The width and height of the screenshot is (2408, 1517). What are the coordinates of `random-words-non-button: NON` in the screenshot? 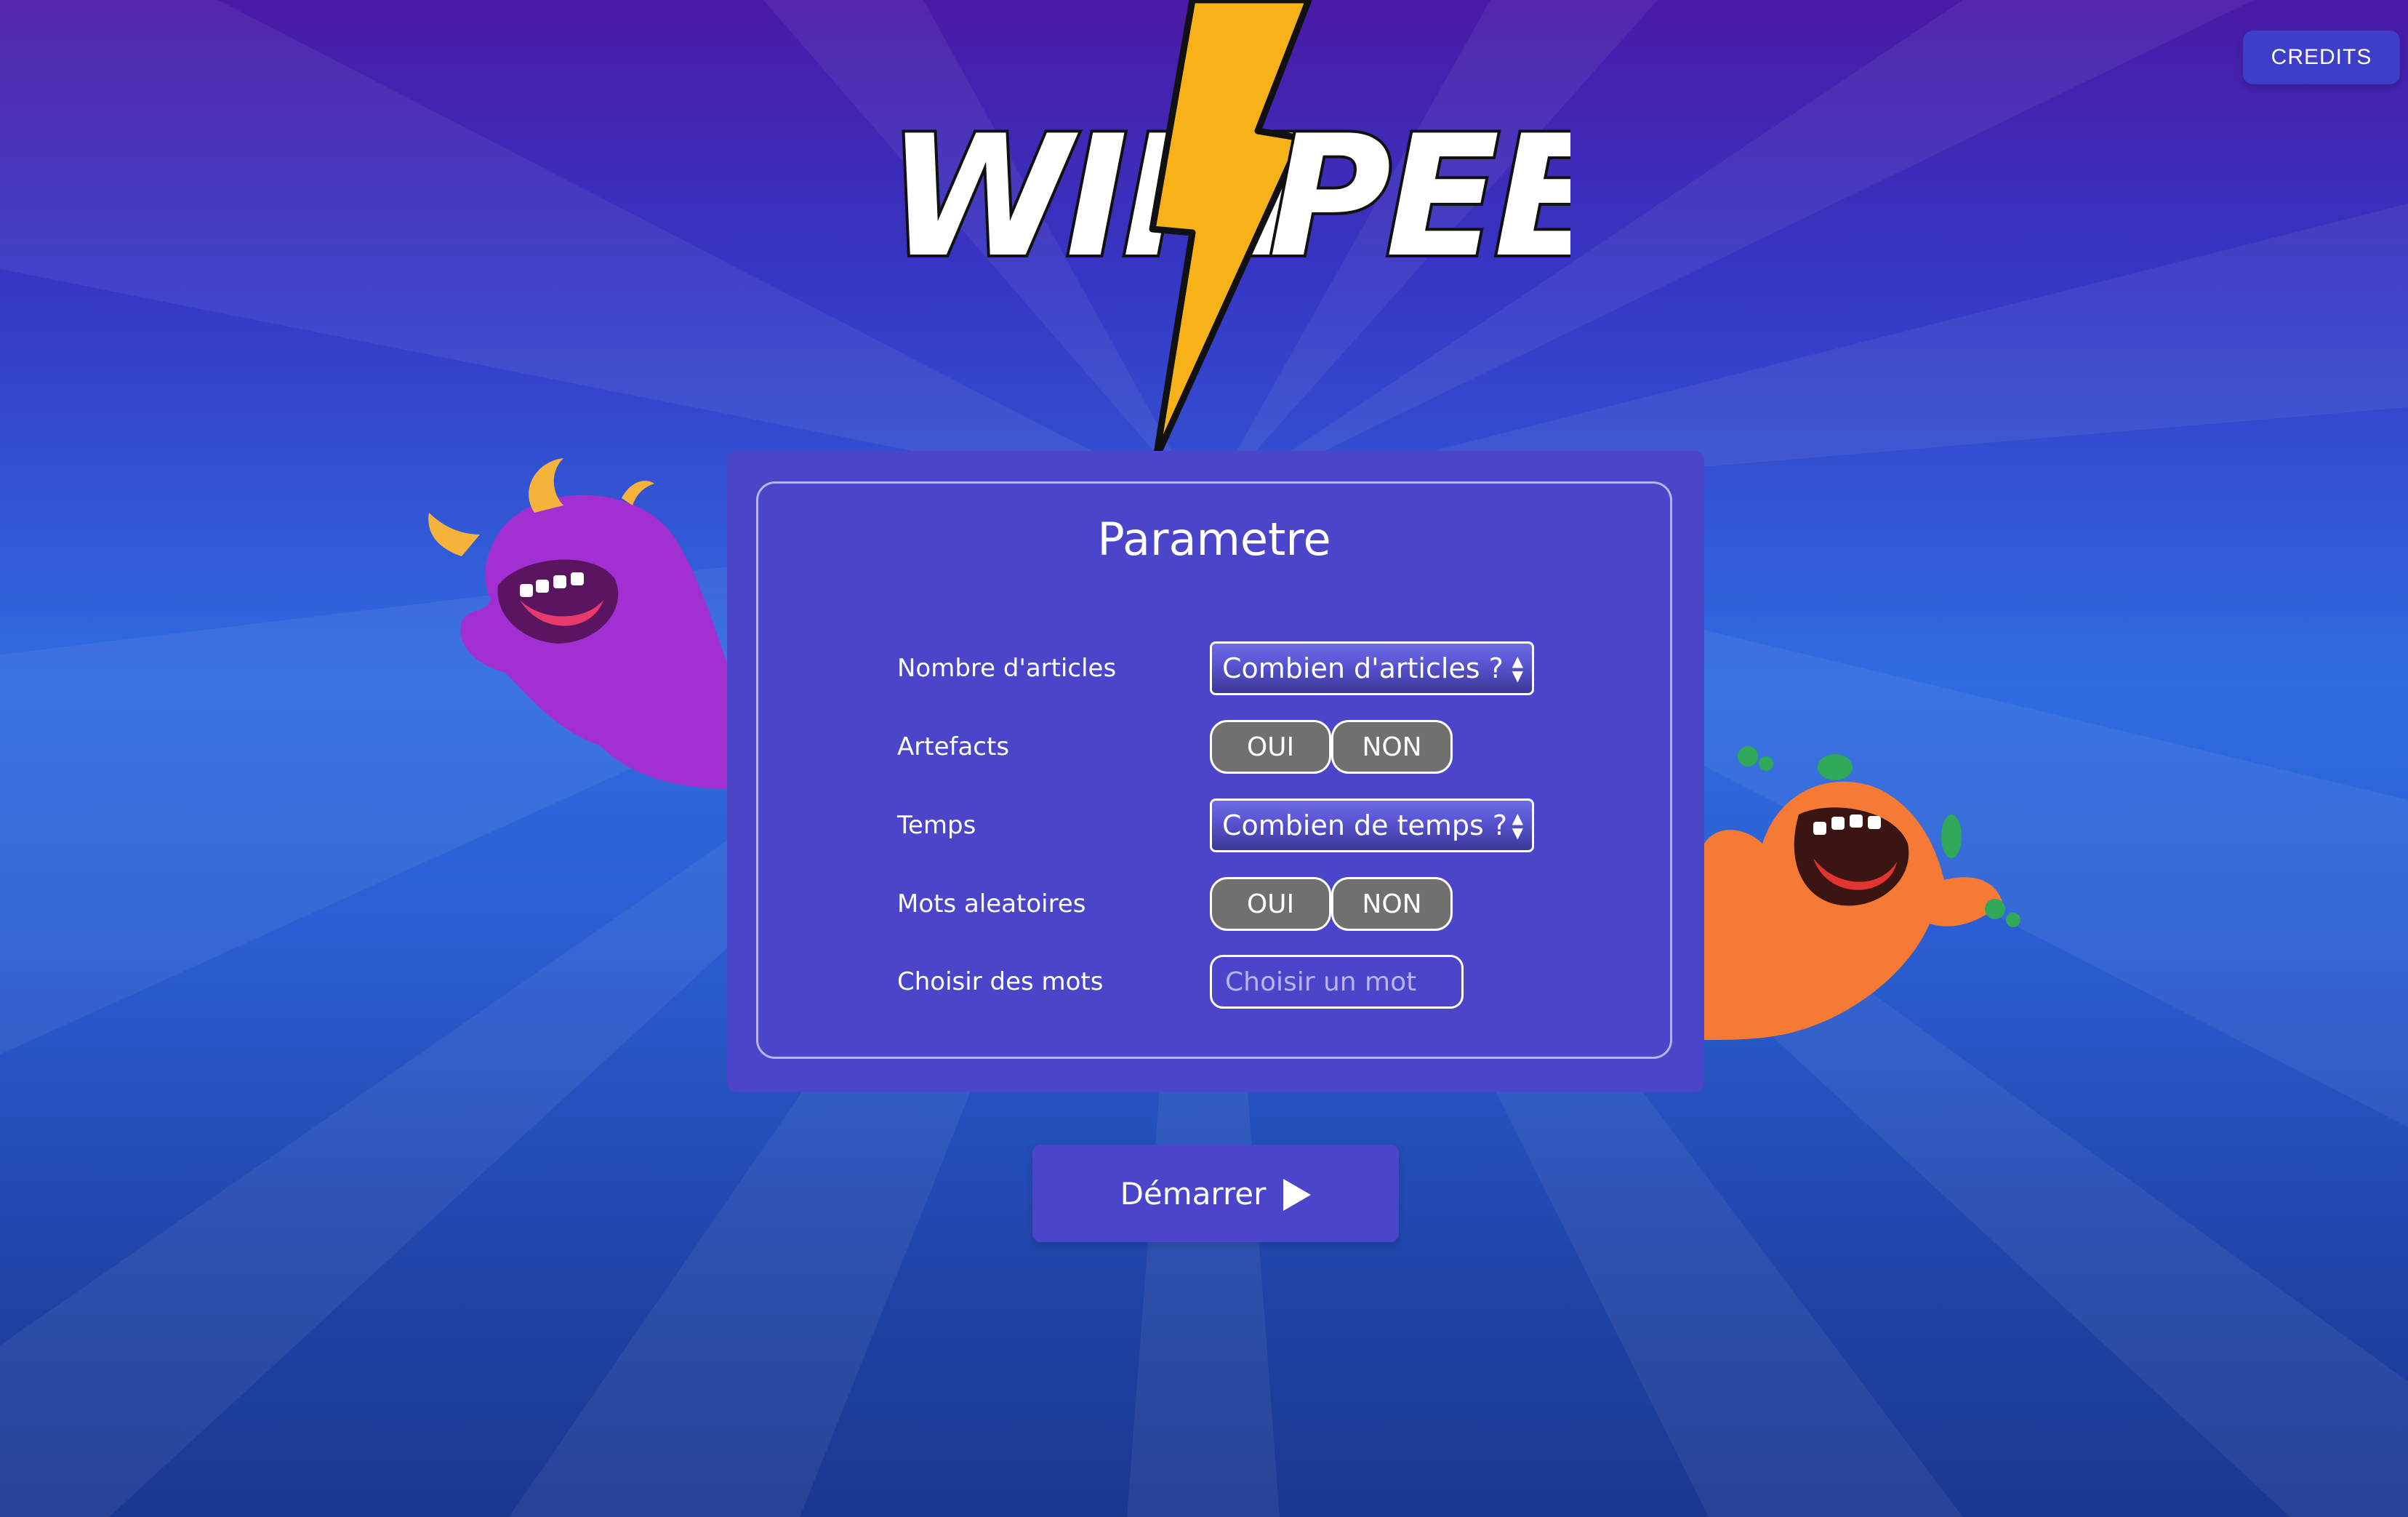 It's located at (1392, 904).